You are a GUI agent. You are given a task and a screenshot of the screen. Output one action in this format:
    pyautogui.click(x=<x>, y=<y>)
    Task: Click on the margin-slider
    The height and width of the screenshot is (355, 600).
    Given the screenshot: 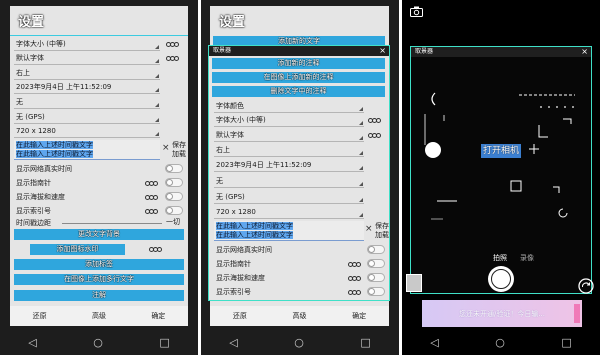 What is the action you would take?
    pyautogui.click(x=112, y=223)
    